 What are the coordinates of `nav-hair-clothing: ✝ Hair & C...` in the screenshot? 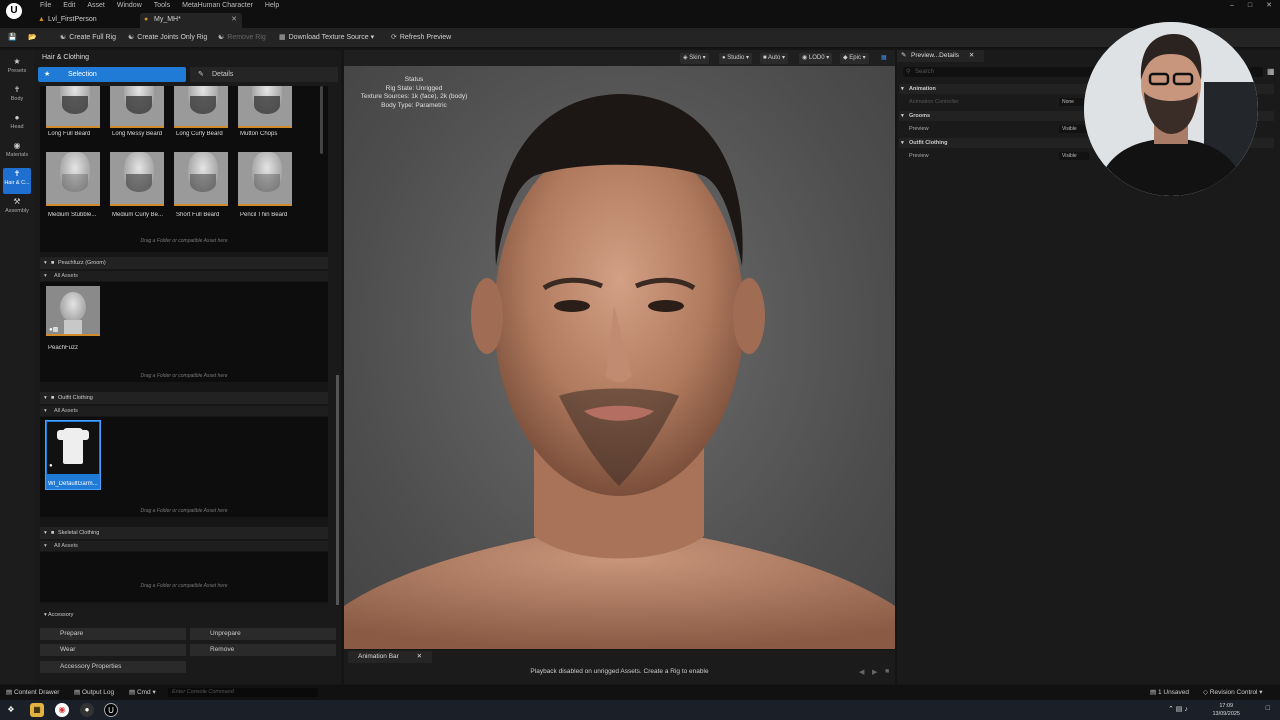 It's located at (17, 181).